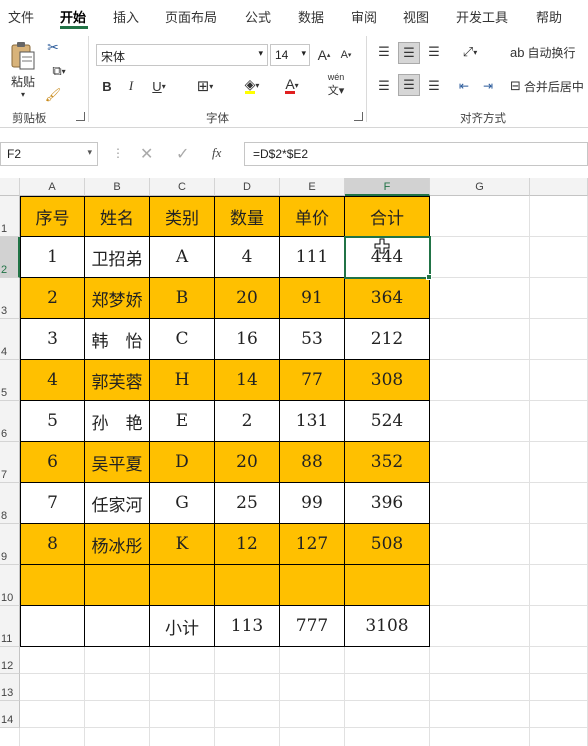  Describe the element at coordinates (10, 462) in the screenshot. I see `row-header-7: 7` at that location.